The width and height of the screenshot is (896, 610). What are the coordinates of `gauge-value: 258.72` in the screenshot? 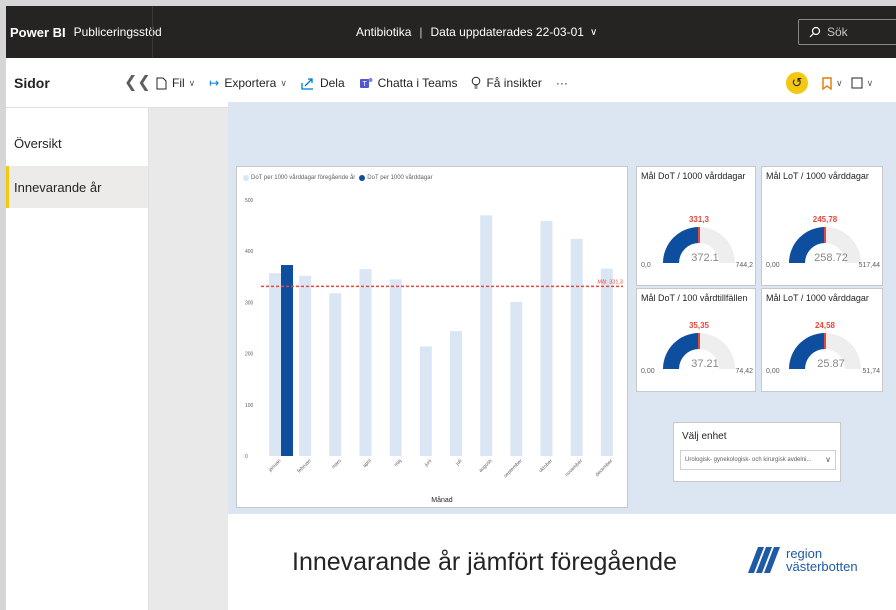 It's located at (831, 258).